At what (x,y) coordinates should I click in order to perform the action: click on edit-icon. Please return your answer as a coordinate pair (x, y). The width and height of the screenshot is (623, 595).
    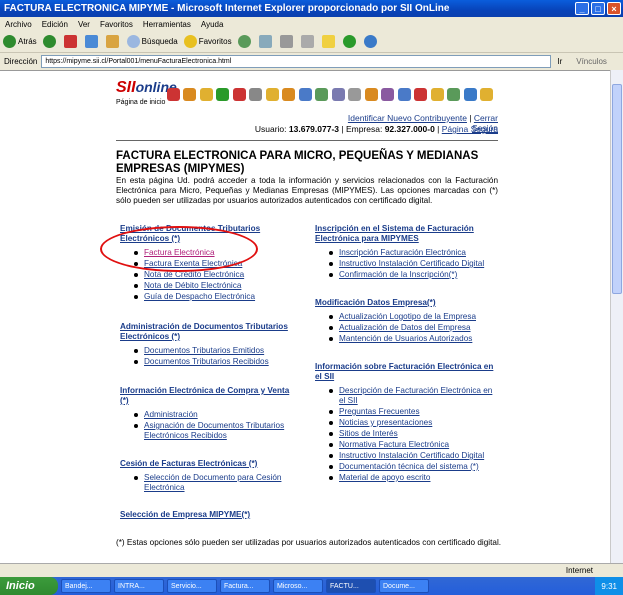
    Looking at the image, I should click on (307, 41).